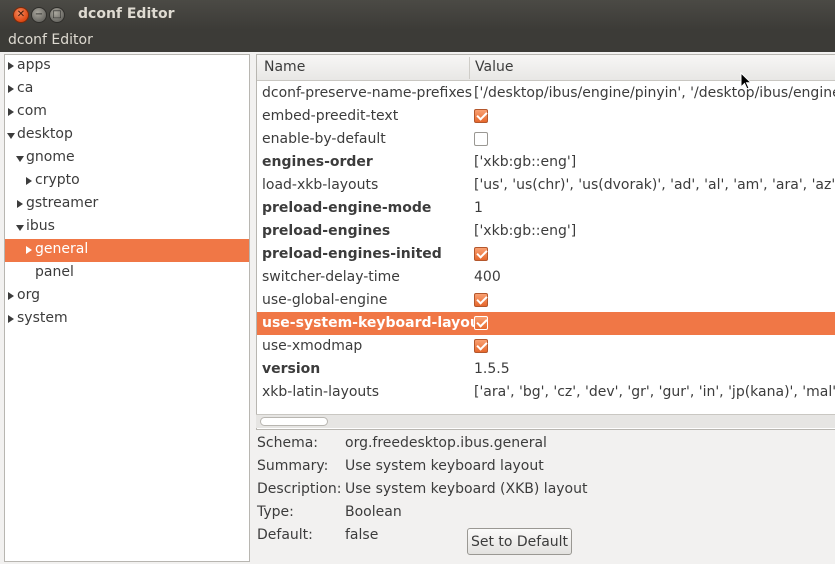  What do you see at coordinates (545, 421) in the screenshot?
I see `horizontal-scrollbar` at bounding box center [545, 421].